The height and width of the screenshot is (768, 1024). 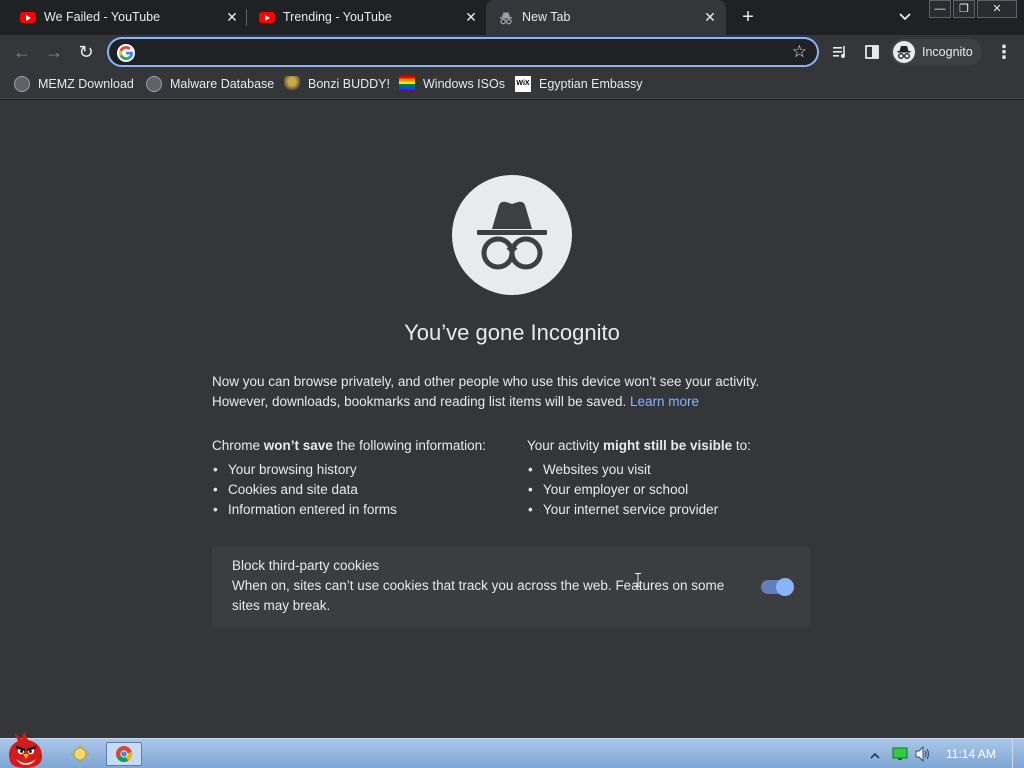 What do you see at coordinates (943, 753) in the screenshot?
I see `system-tray` at bounding box center [943, 753].